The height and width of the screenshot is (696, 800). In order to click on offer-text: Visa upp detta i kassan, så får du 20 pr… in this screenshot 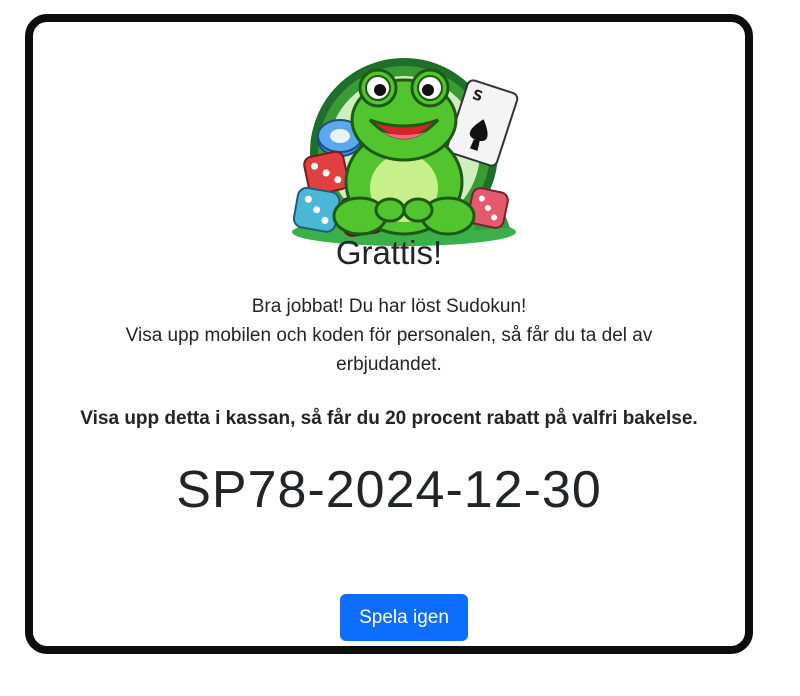, I will do `click(389, 418)`.